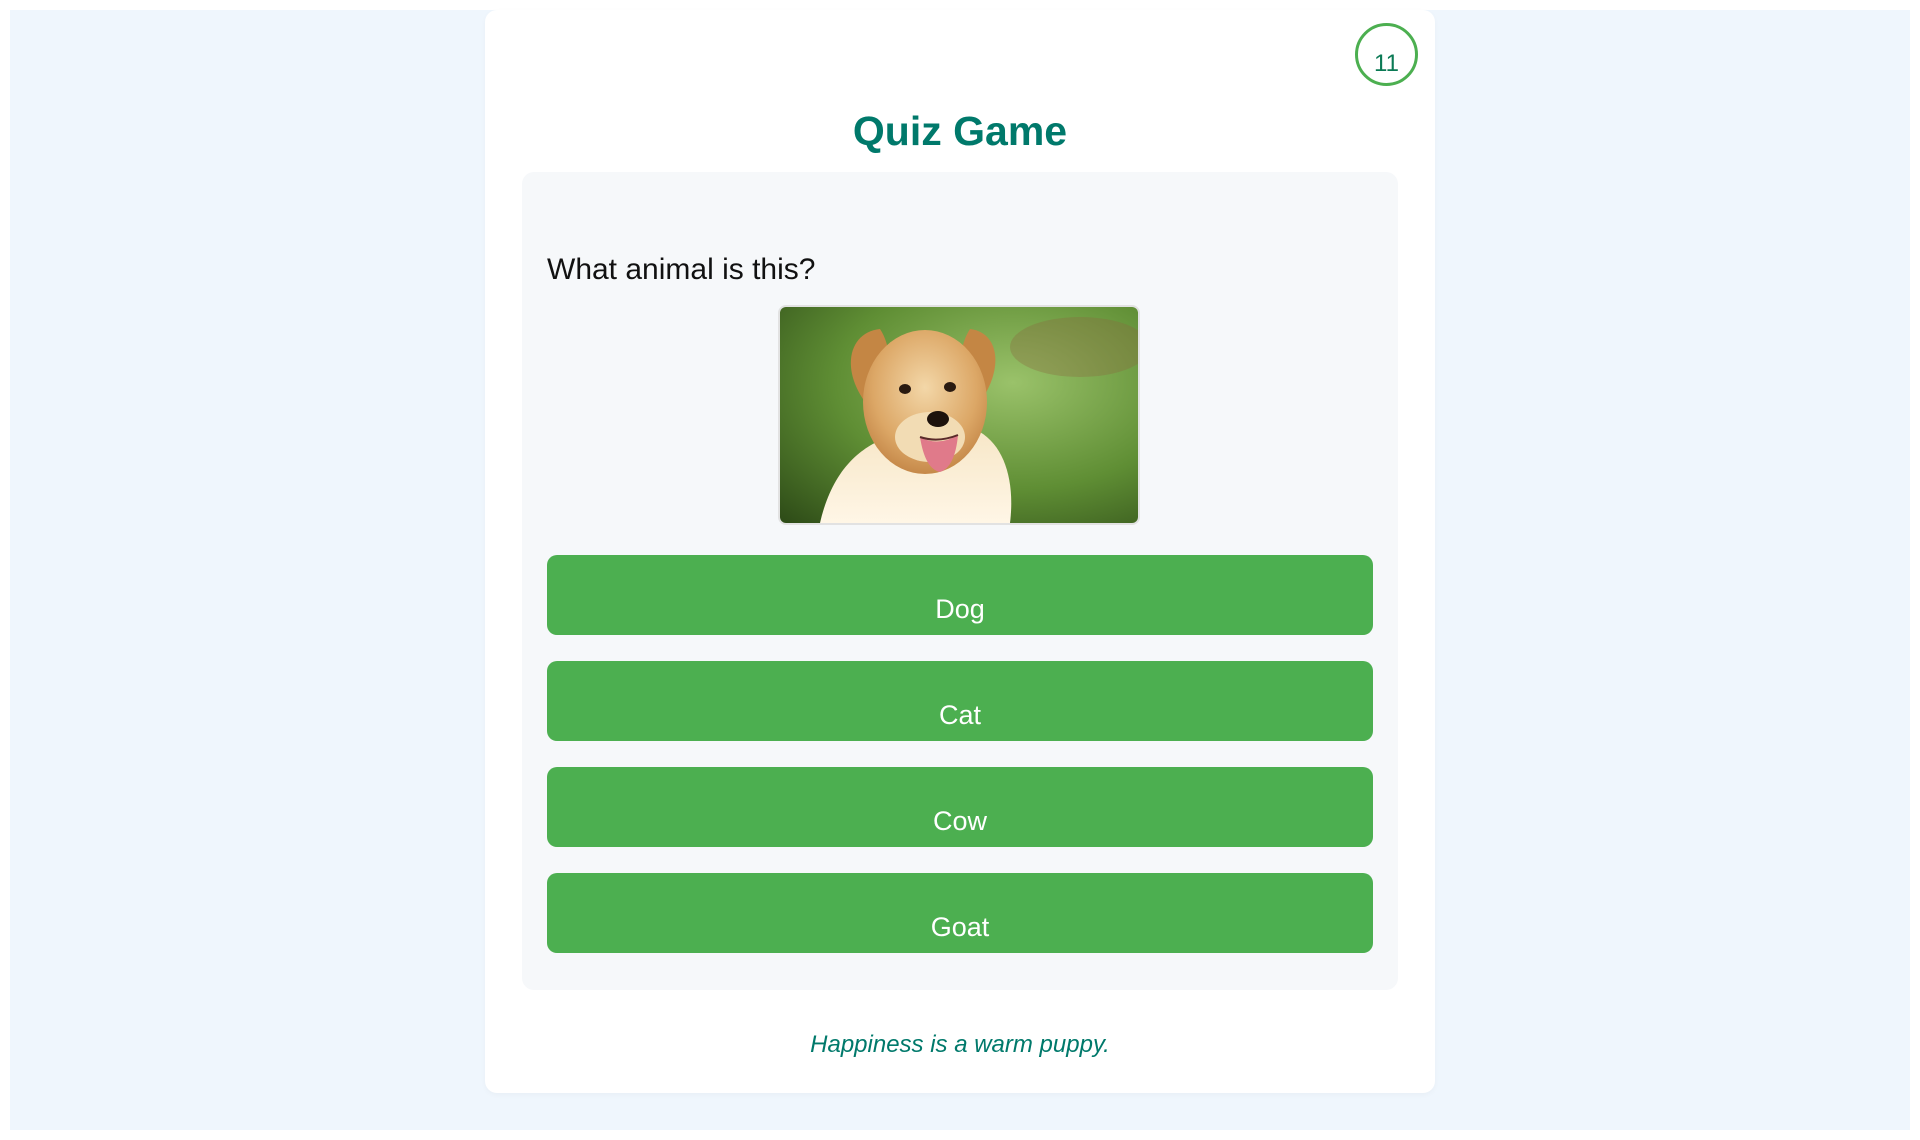 This screenshot has width=1920, height=1140. Describe the element at coordinates (960, 701) in the screenshot. I see `answer-option-cat: Cat` at that location.